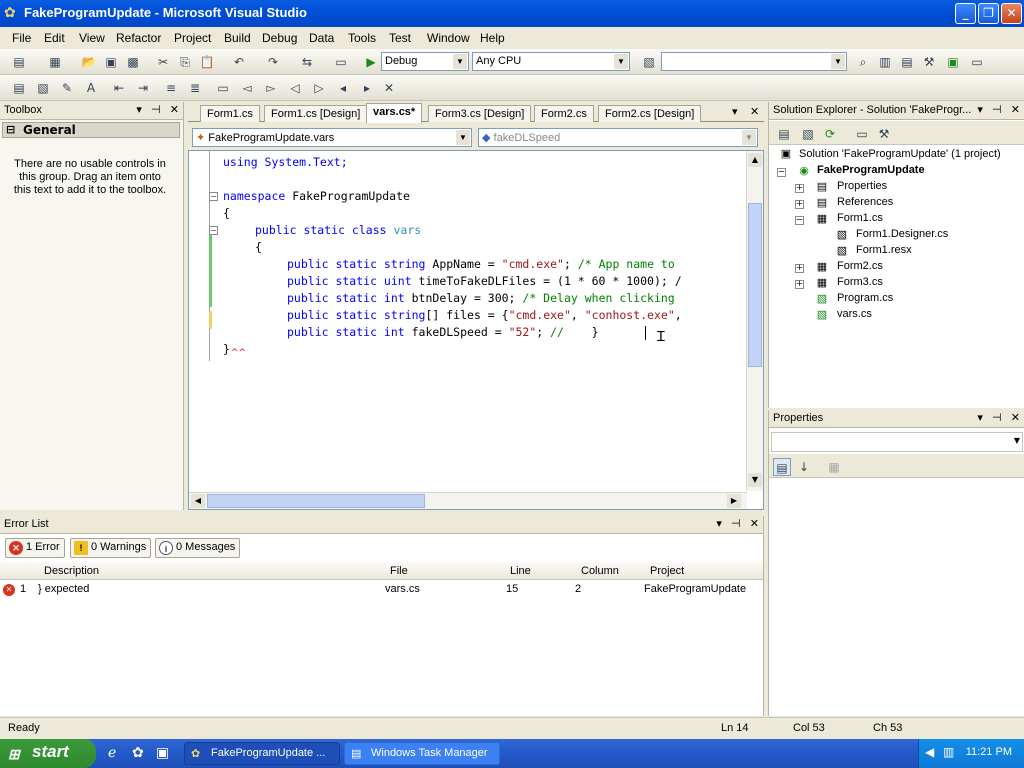 The width and height of the screenshot is (1024, 768). I want to click on next-bookmark-icon: ▻, so click(271, 88).